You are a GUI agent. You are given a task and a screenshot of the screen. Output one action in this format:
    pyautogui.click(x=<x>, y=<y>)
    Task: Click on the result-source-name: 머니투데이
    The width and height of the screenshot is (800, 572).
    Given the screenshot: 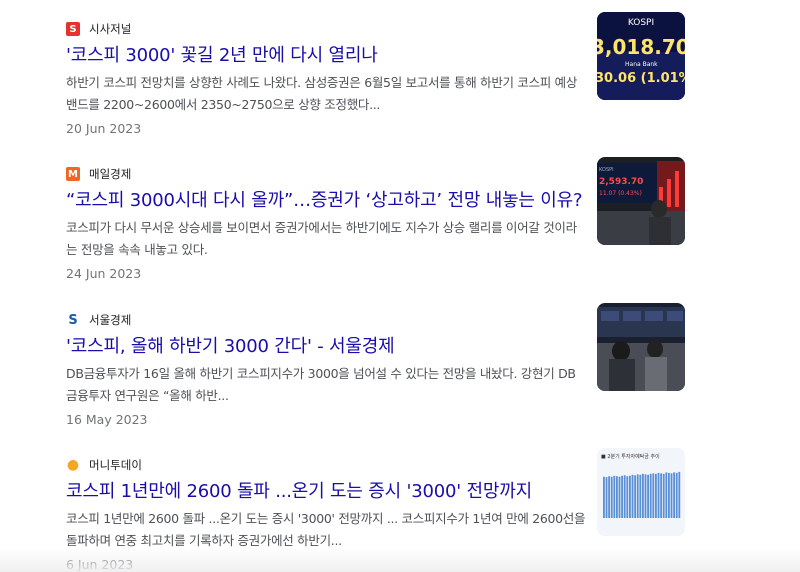 What is the action you would take?
    pyautogui.click(x=115, y=465)
    